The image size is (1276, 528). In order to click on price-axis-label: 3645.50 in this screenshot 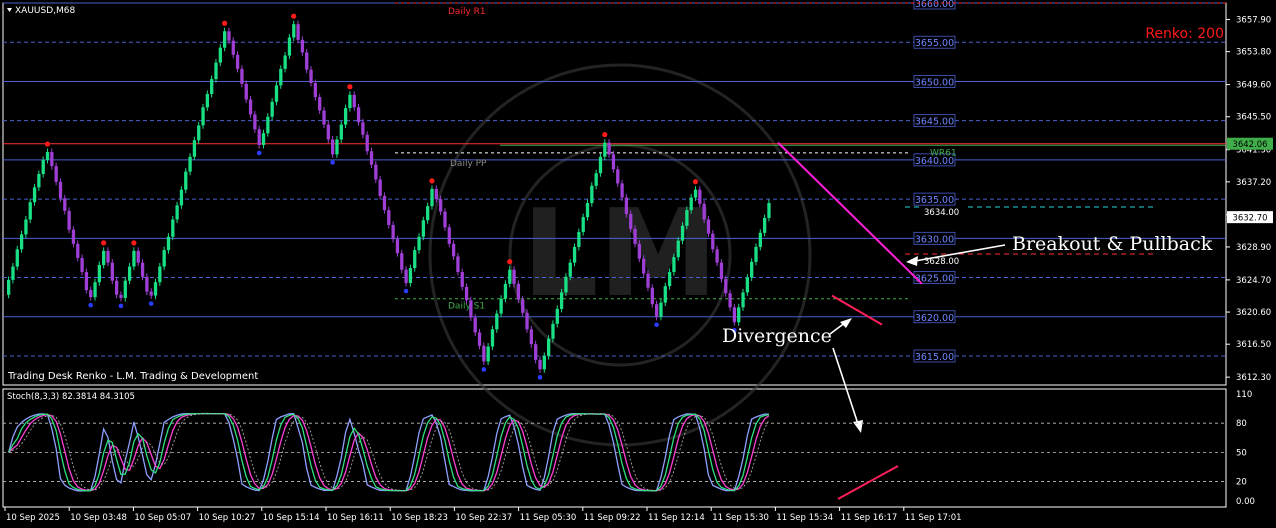, I will do `click(1253, 118)`.